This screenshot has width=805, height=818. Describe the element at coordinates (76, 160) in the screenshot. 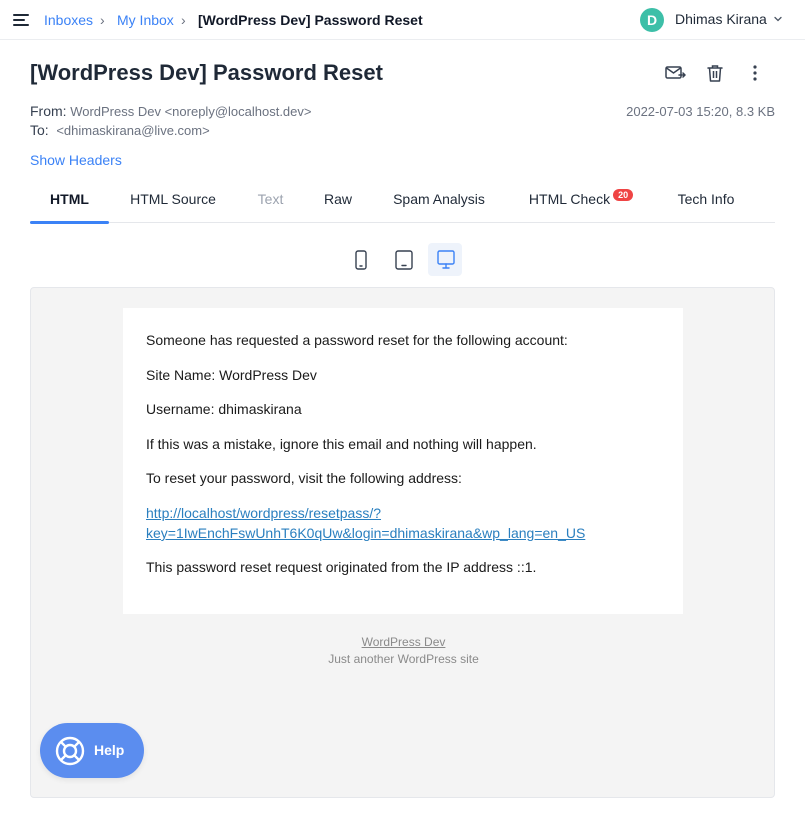

I see `show-headers-link: Show Headers` at that location.